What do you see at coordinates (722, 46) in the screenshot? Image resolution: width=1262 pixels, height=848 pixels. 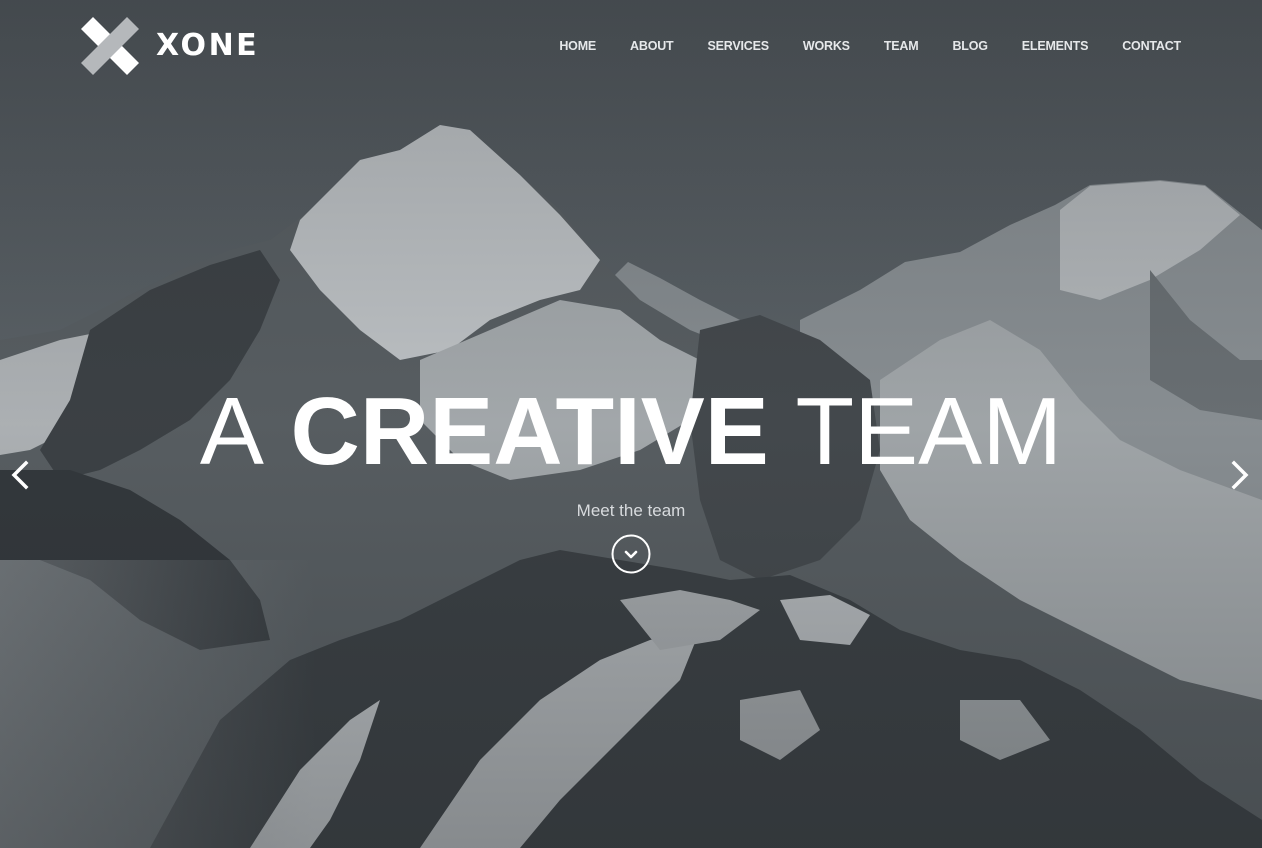 I see `nav-item-services: SERVICES` at bounding box center [722, 46].